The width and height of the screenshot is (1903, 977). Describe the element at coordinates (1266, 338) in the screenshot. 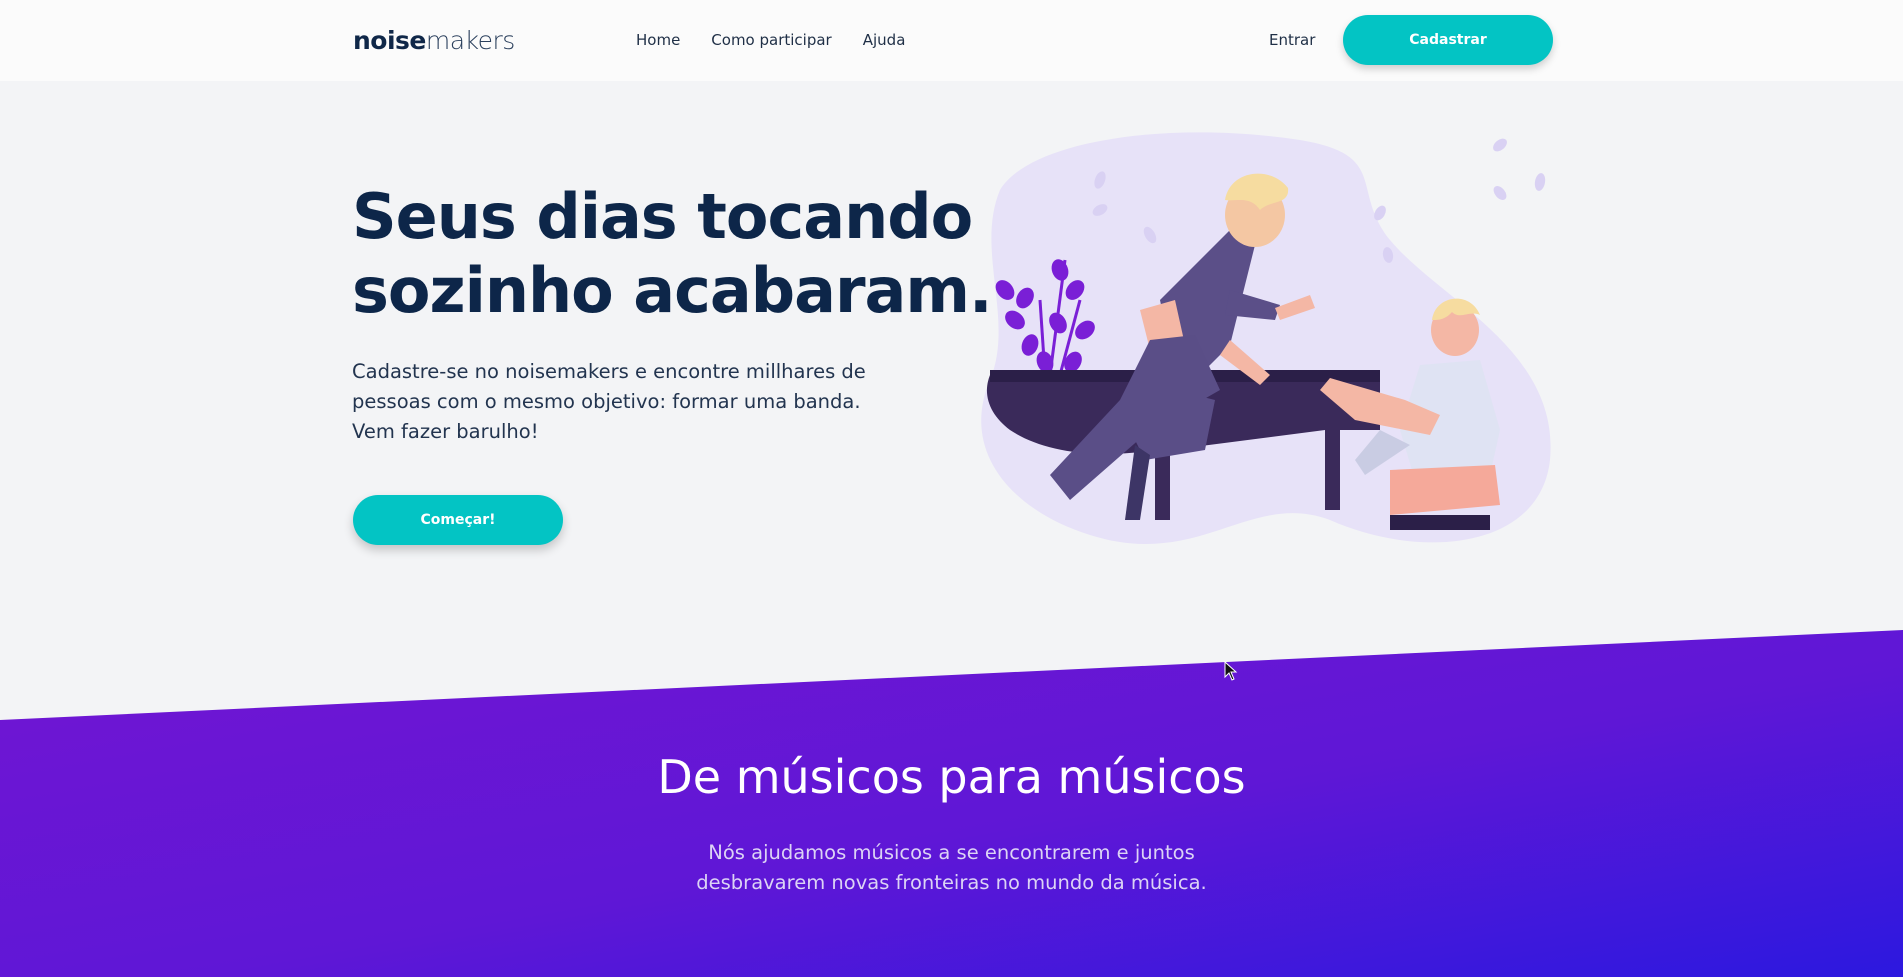

I see `piano-illustration` at that location.